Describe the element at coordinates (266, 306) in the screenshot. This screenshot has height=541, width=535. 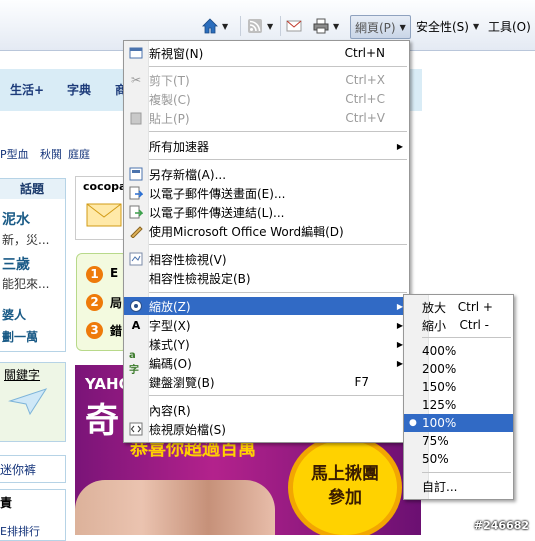
I see `menu-item-zoom: 縮放(Z) ▶` at that location.